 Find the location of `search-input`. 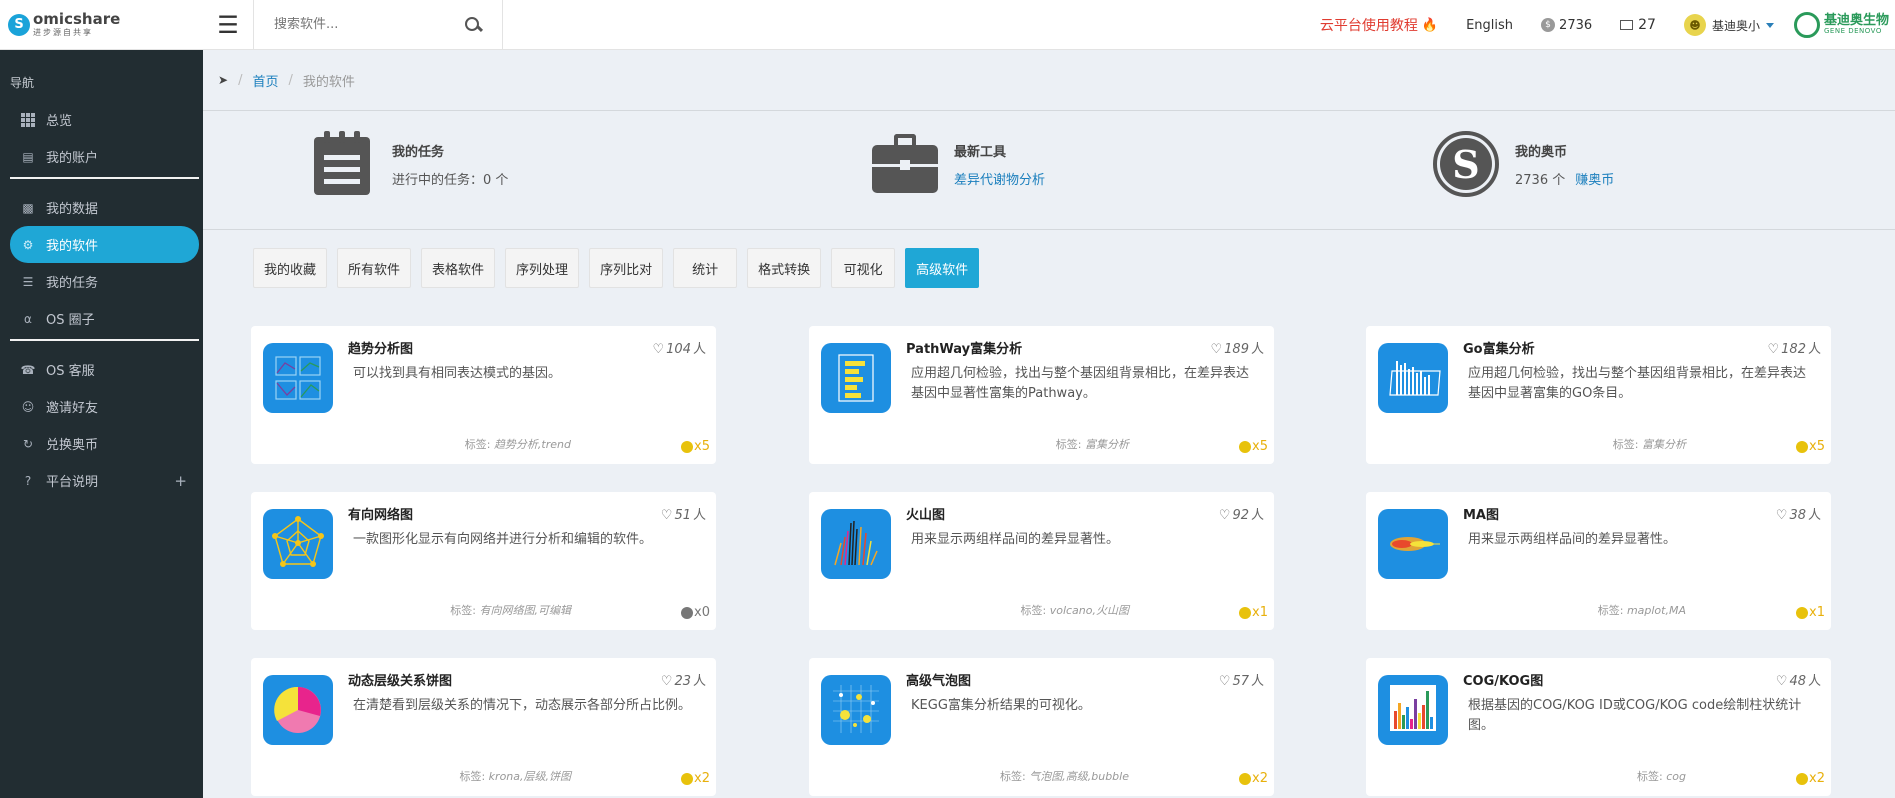

search-input is located at coordinates (369, 24).